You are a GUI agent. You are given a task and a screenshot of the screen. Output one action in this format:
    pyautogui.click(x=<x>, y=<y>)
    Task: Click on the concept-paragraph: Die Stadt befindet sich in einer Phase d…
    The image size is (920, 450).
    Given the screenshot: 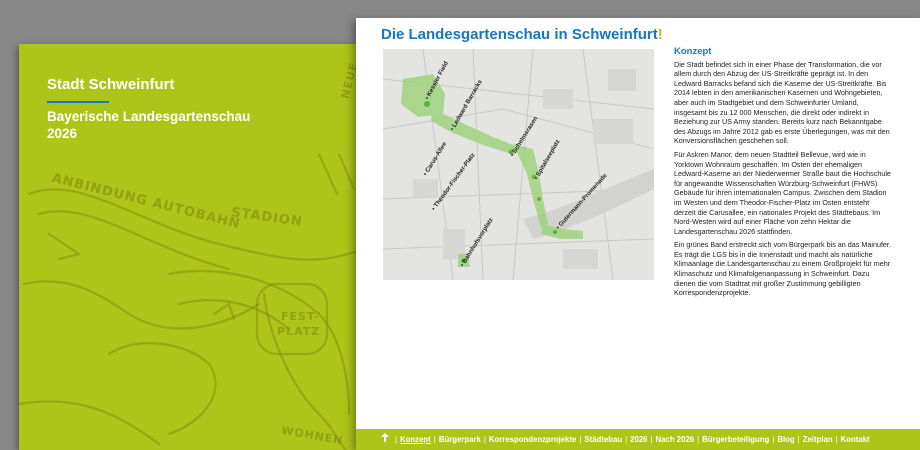 What is the action you would take?
    pyautogui.click(x=782, y=102)
    